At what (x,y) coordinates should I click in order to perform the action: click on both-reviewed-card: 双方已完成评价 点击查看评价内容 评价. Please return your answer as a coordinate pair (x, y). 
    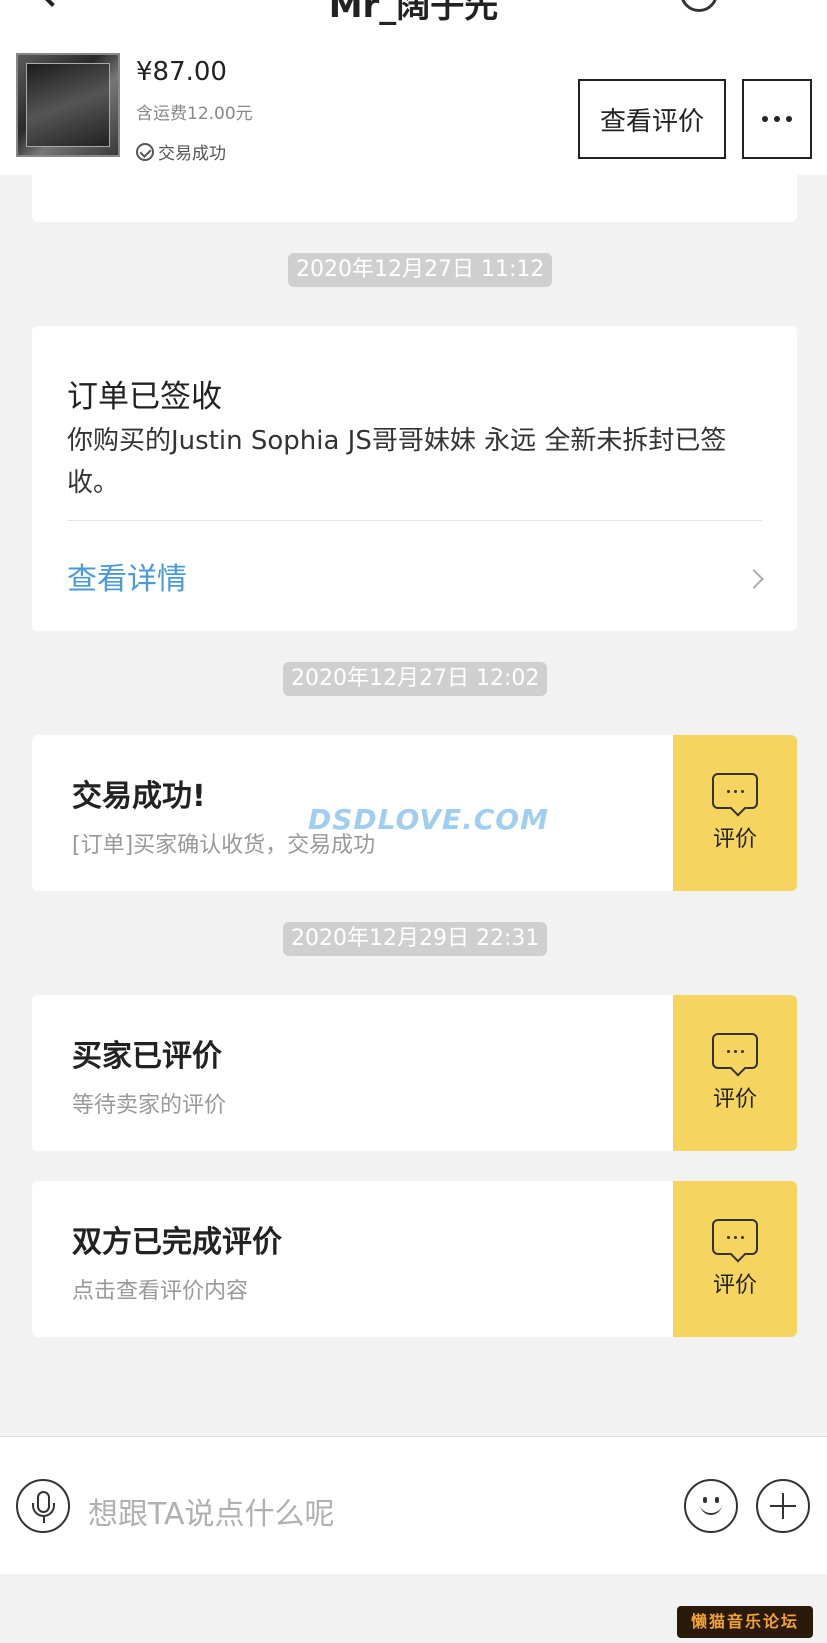
    Looking at the image, I should click on (414, 1259).